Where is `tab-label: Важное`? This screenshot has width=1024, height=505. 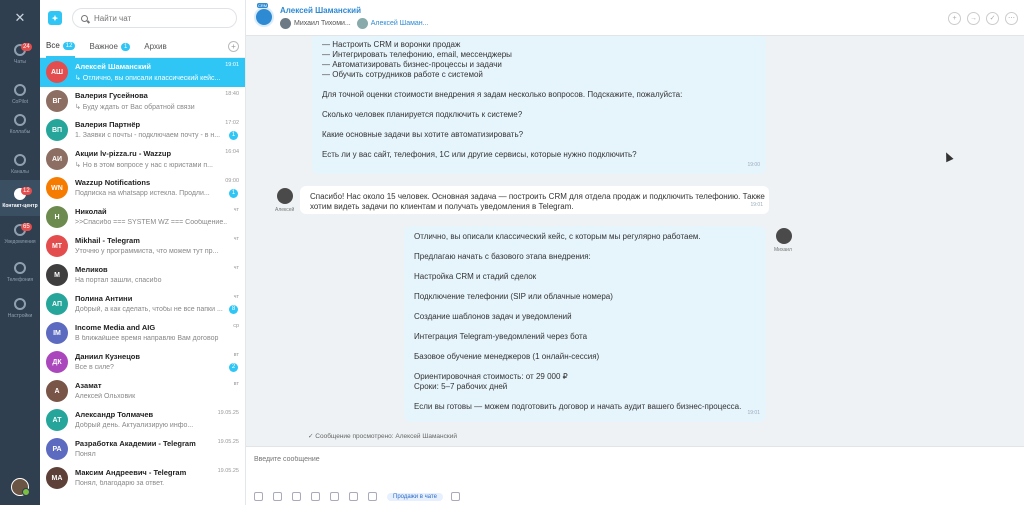
tab-label: Важное is located at coordinates (103, 46).